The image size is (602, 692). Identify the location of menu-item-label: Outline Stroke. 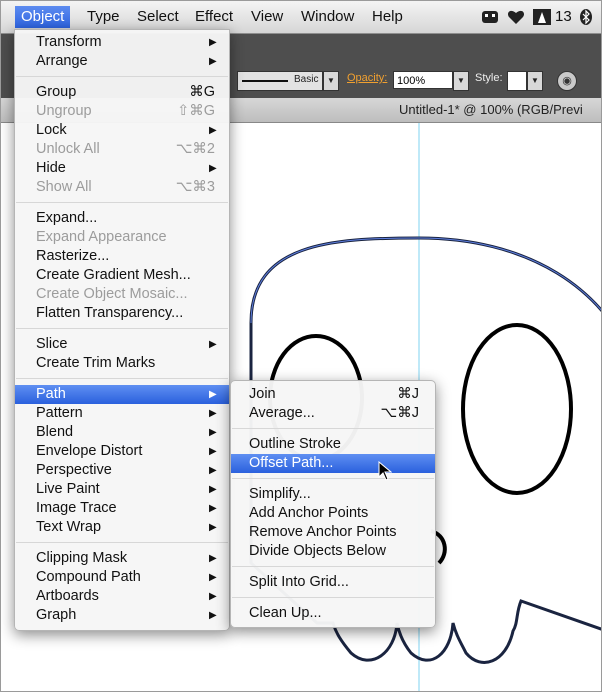
(295, 444).